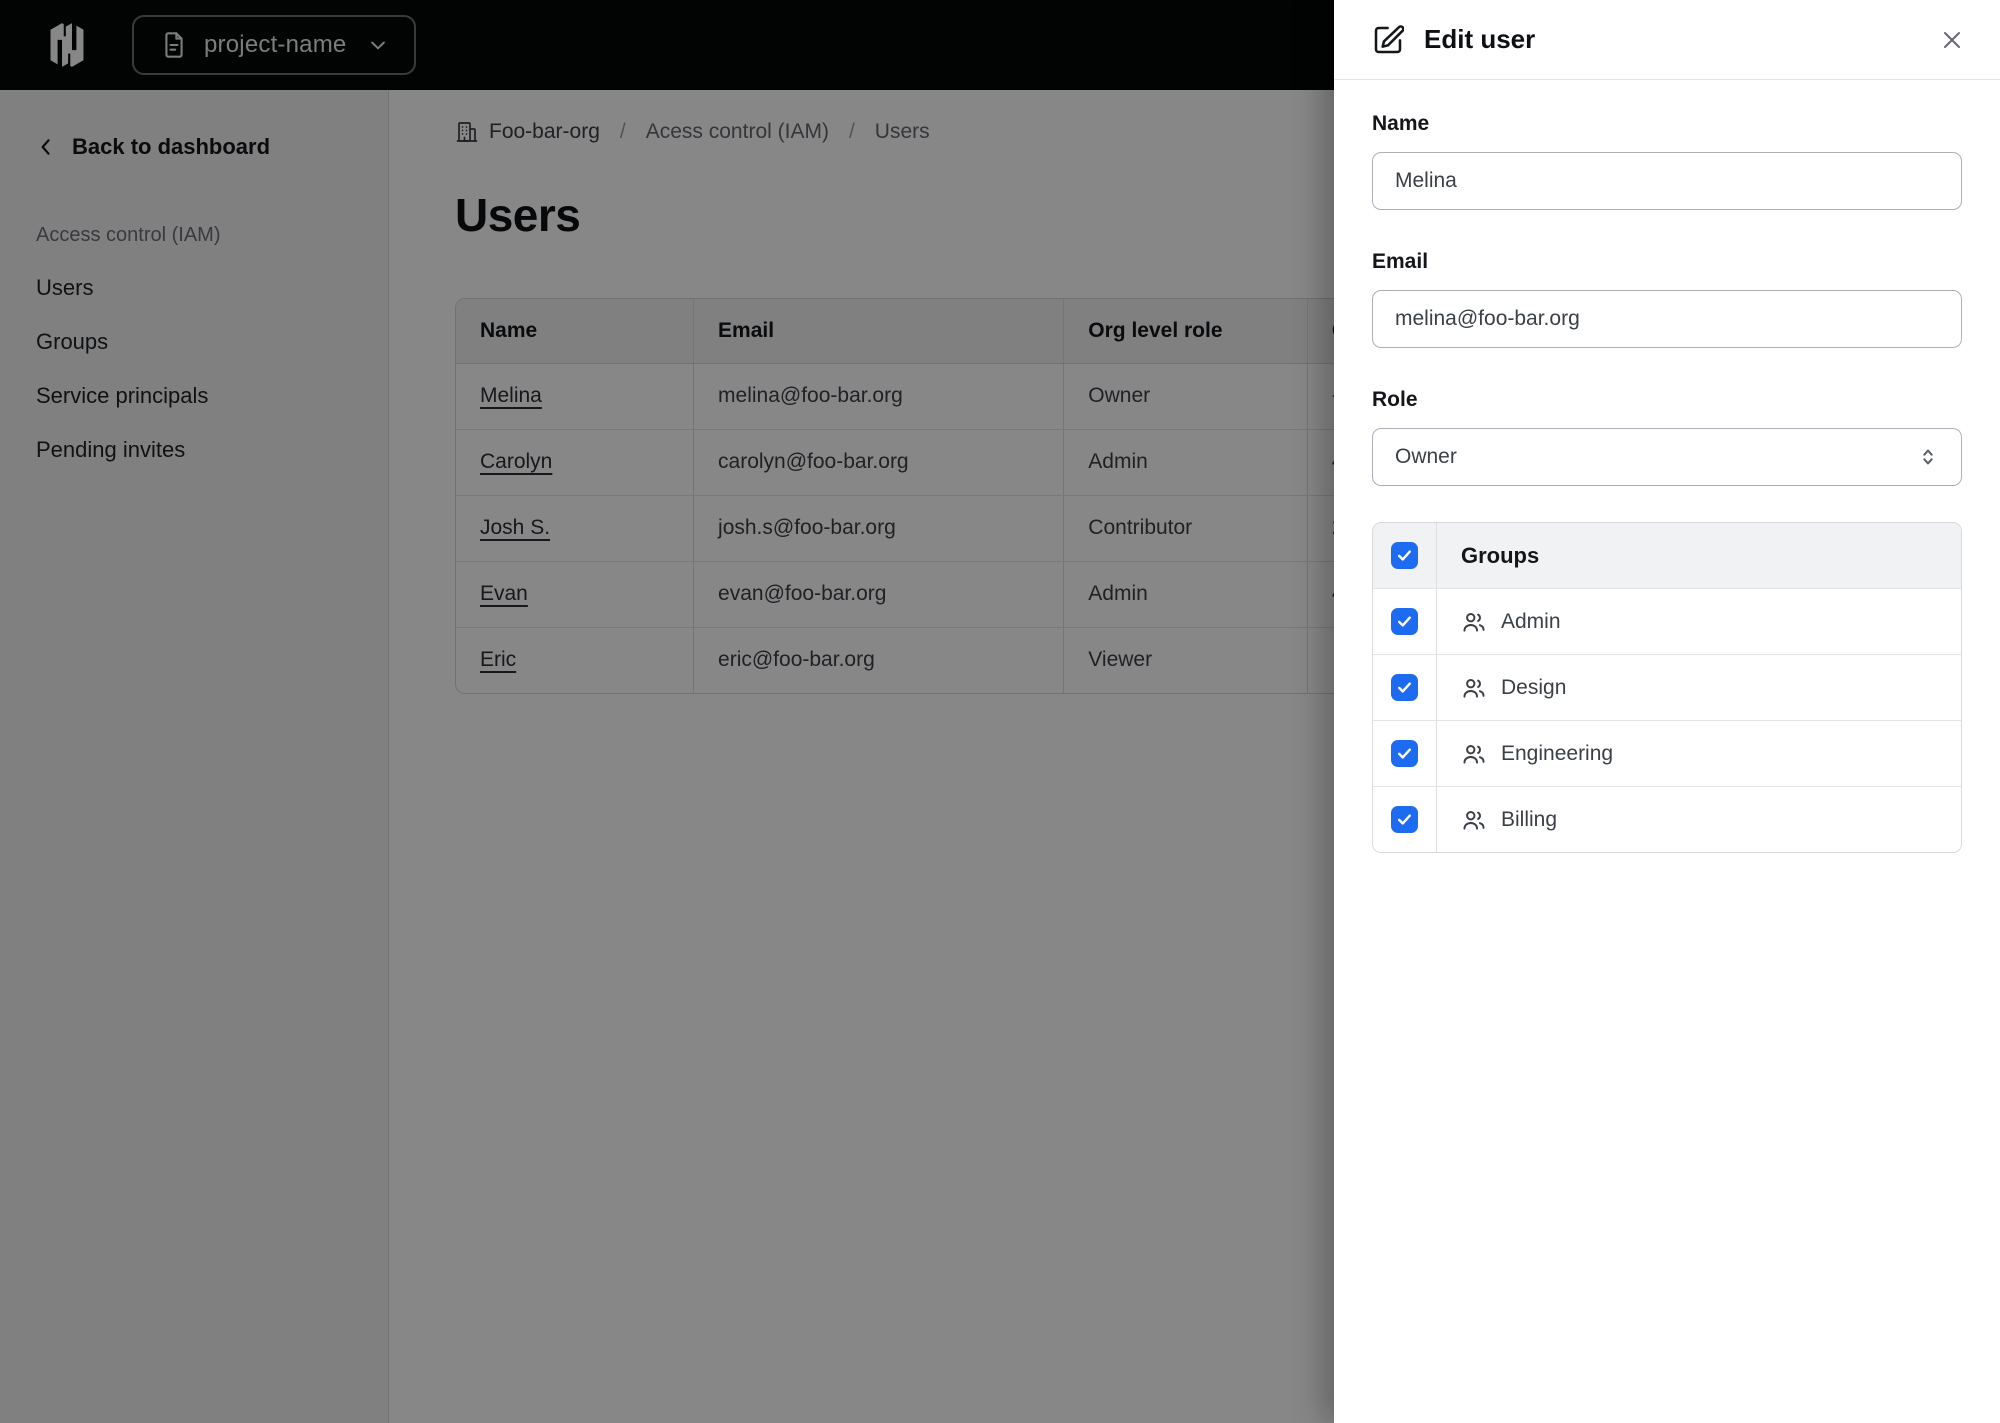 This screenshot has height=1423, width=2000. I want to click on group-row-design: Design, so click(1667, 688).